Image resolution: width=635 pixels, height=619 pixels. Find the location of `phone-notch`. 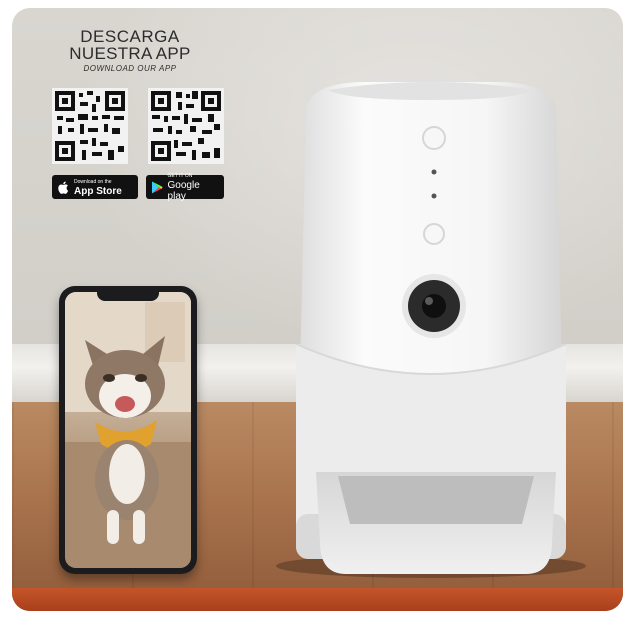

phone-notch is located at coordinates (128, 296).